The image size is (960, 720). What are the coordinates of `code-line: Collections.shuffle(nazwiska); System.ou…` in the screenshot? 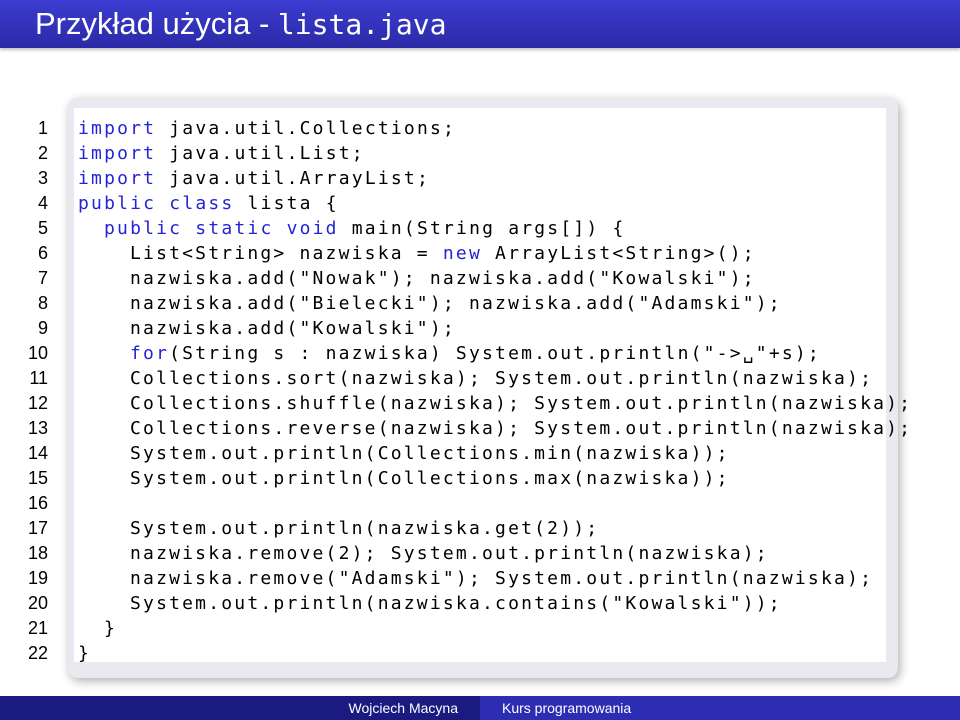 It's located at (521, 403).